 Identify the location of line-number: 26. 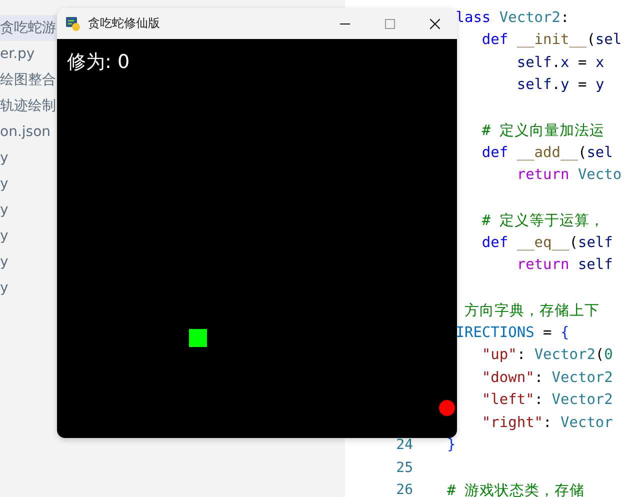
(404, 489).